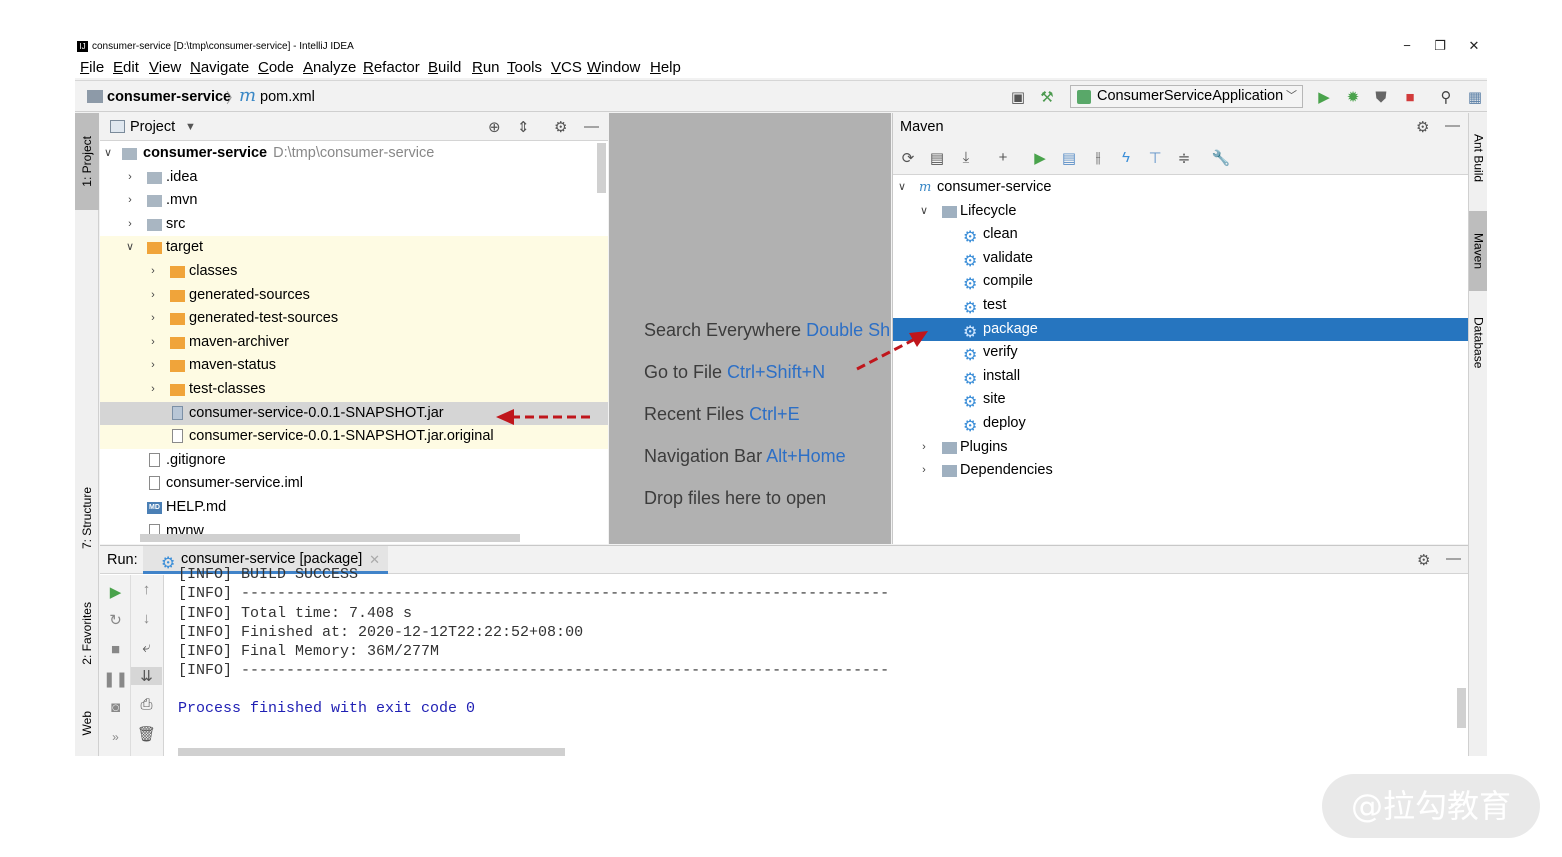 The width and height of the screenshot is (1562, 857). What do you see at coordinates (1018, 97) in the screenshot?
I see `layout-icon: ▣` at bounding box center [1018, 97].